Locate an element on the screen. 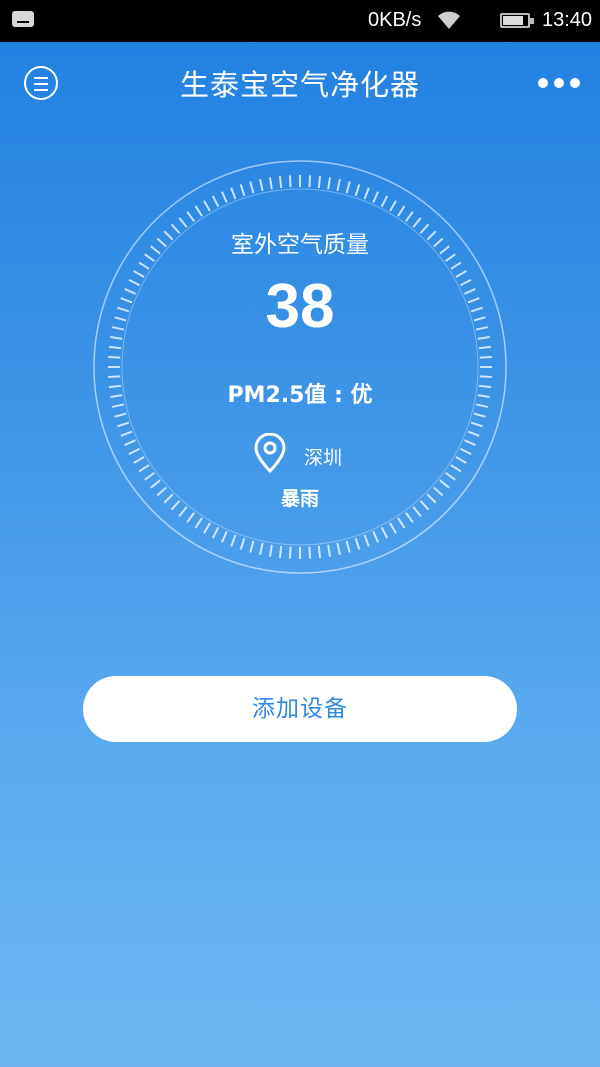 Image resolution: width=600 pixels, height=1067 pixels. wifi-icon is located at coordinates (449, 20).